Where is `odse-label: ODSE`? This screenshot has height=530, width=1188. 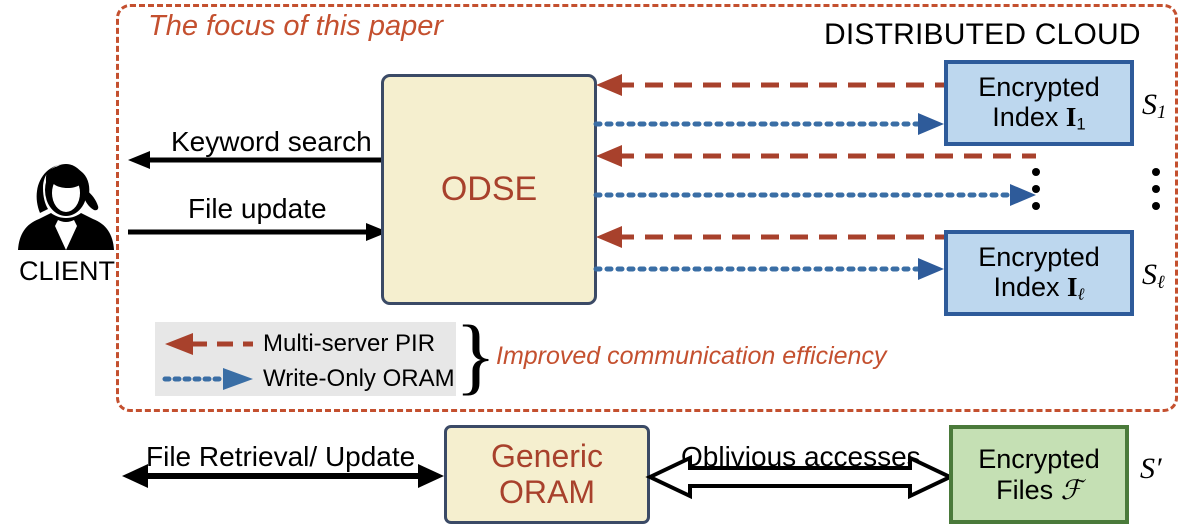
odse-label: ODSE is located at coordinates (489, 189).